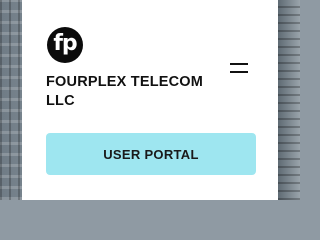  Describe the element at coordinates (151, 154) in the screenshot. I see `user-portal-button: USER PORTAL` at that location.